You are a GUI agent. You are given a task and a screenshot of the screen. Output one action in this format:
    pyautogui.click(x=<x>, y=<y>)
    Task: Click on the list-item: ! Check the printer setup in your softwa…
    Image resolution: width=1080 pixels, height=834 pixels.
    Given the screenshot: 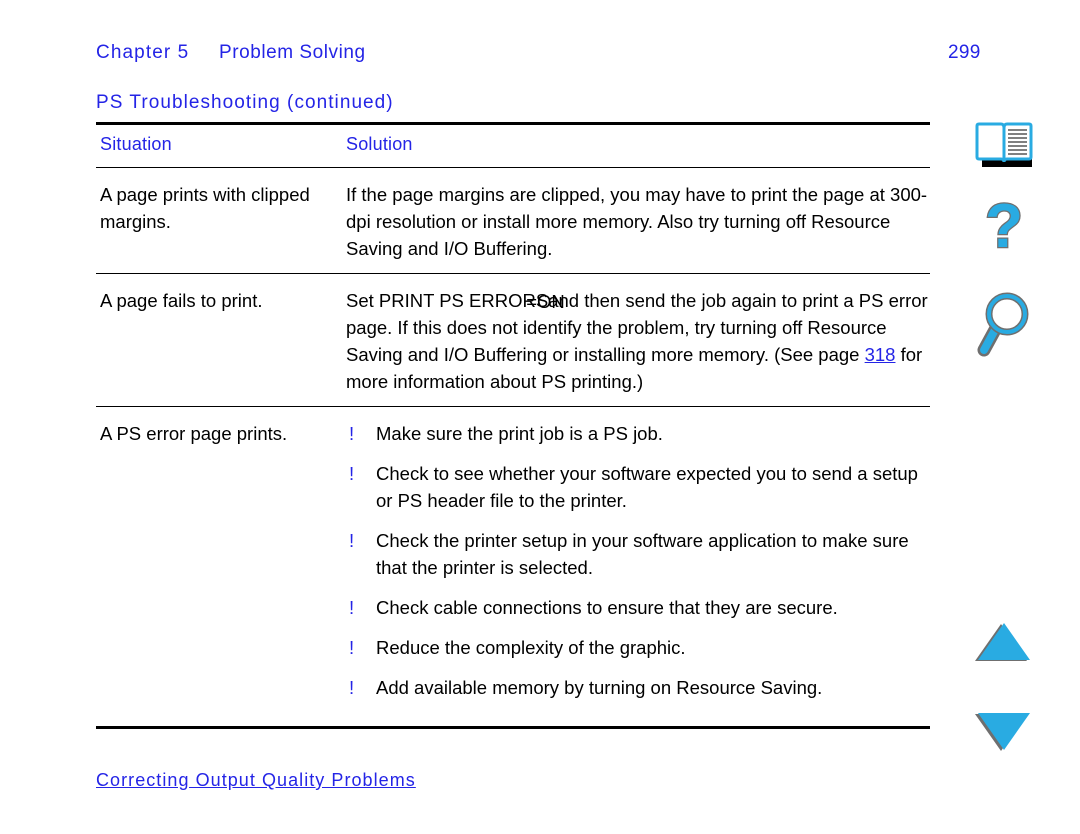 What is the action you would take?
    pyautogui.click(x=638, y=554)
    